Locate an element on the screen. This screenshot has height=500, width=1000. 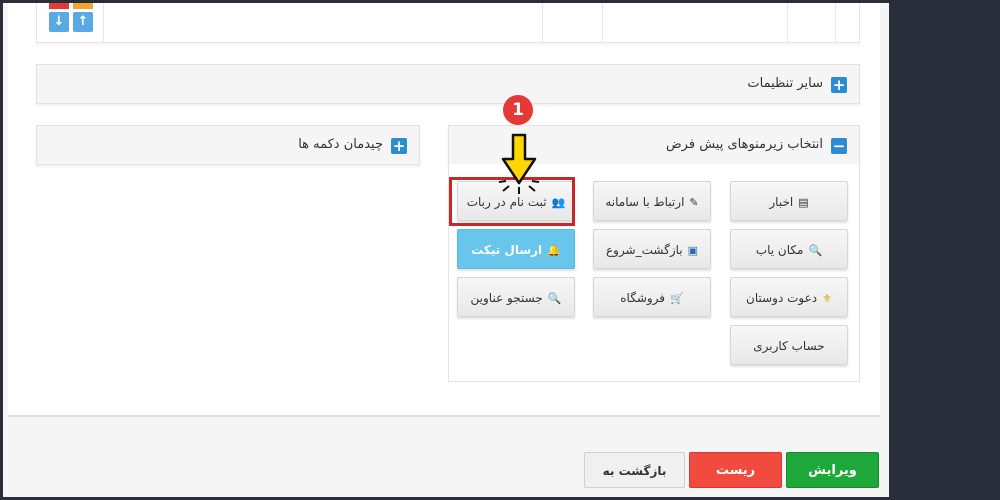
menu-button-back-to-start: ▣بازگشت_شروع is located at coordinates (652, 249).